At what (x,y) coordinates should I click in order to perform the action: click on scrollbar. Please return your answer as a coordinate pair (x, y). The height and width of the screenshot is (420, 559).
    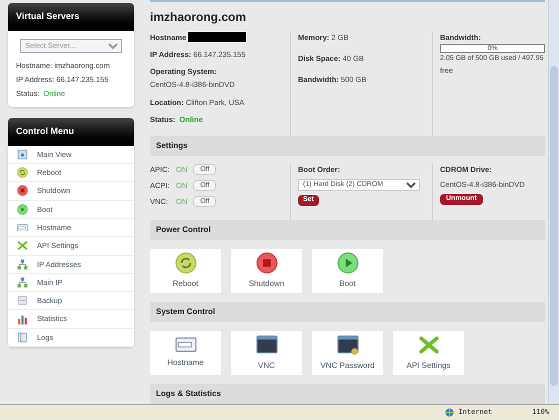
    Looking at the image, I should click on (553, 202).